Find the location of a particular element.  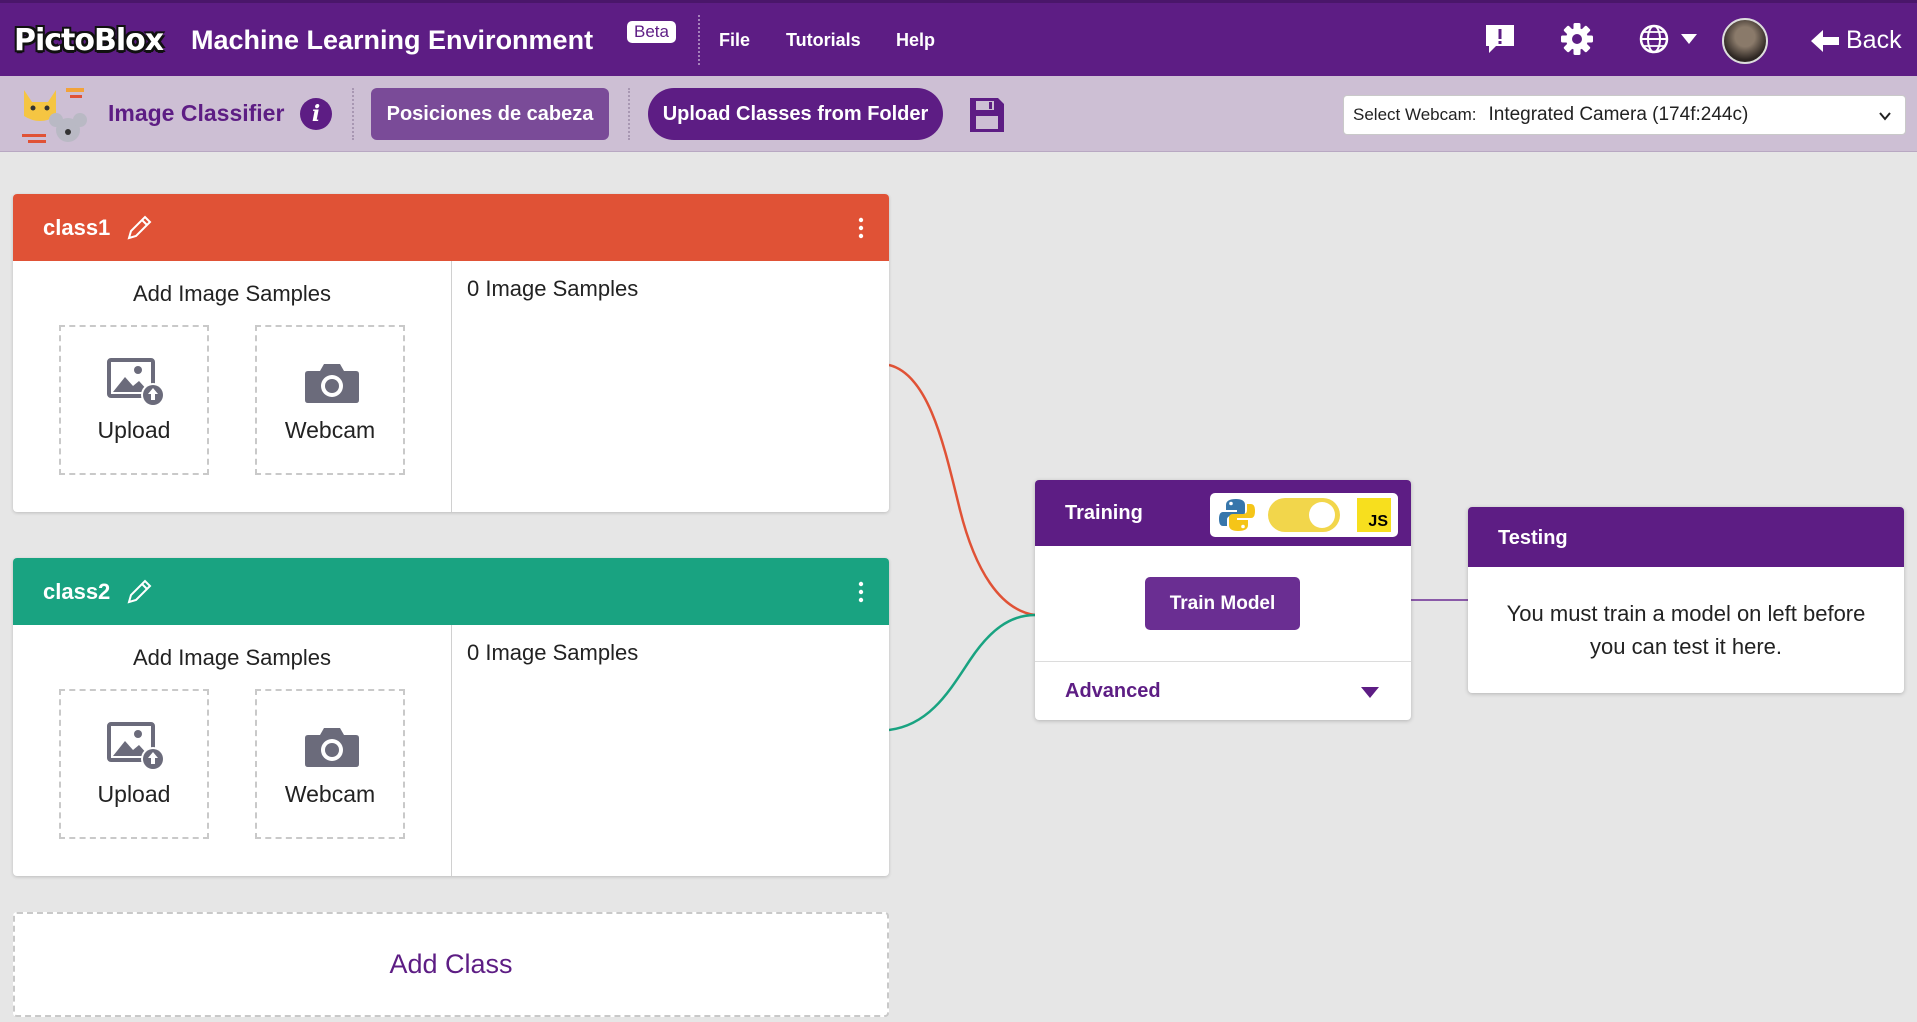

menu-help: Help is located at coordinates (915, 40).